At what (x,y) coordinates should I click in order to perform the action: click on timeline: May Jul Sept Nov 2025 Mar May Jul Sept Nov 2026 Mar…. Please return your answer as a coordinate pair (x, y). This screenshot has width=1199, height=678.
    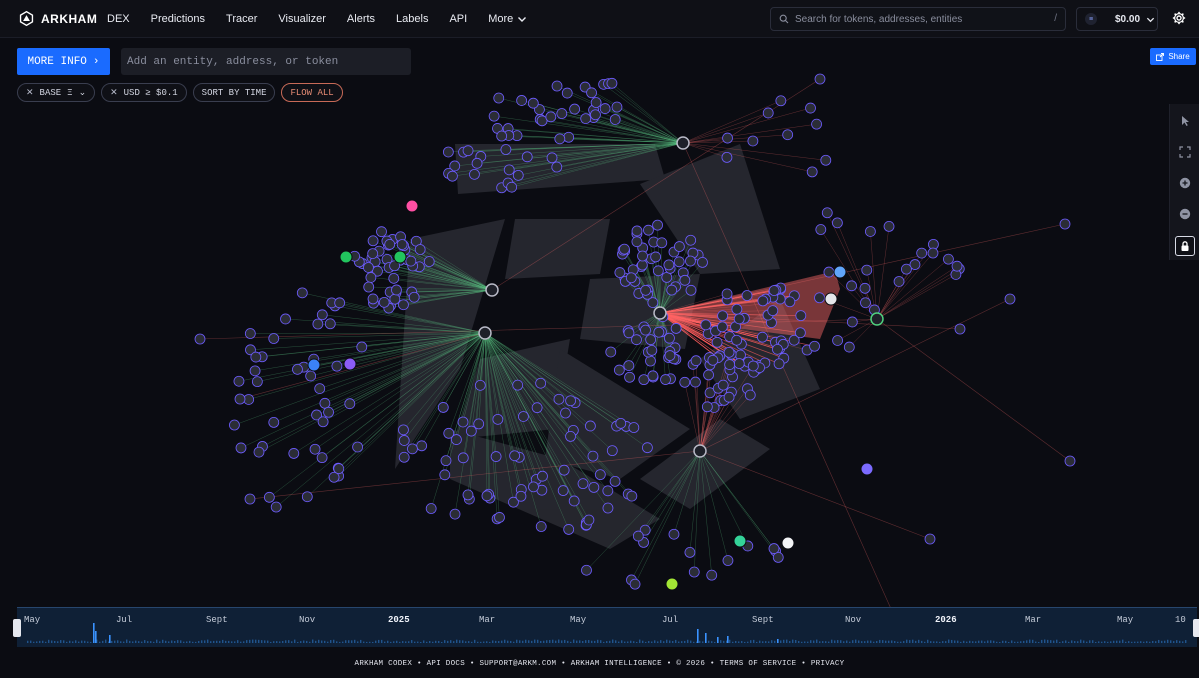
    Looking at the image, I should click on (606, 627).